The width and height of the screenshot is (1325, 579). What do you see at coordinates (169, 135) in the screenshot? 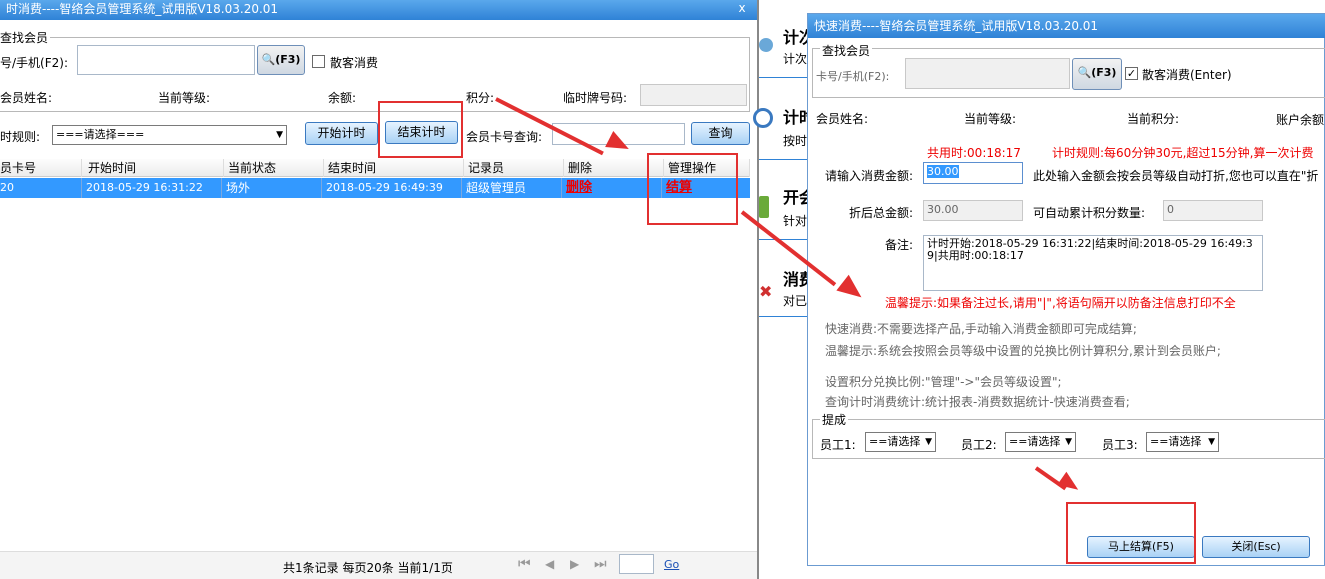
I see `rule-select: ===请选择=== ▼` at bounding box center [169, 135].